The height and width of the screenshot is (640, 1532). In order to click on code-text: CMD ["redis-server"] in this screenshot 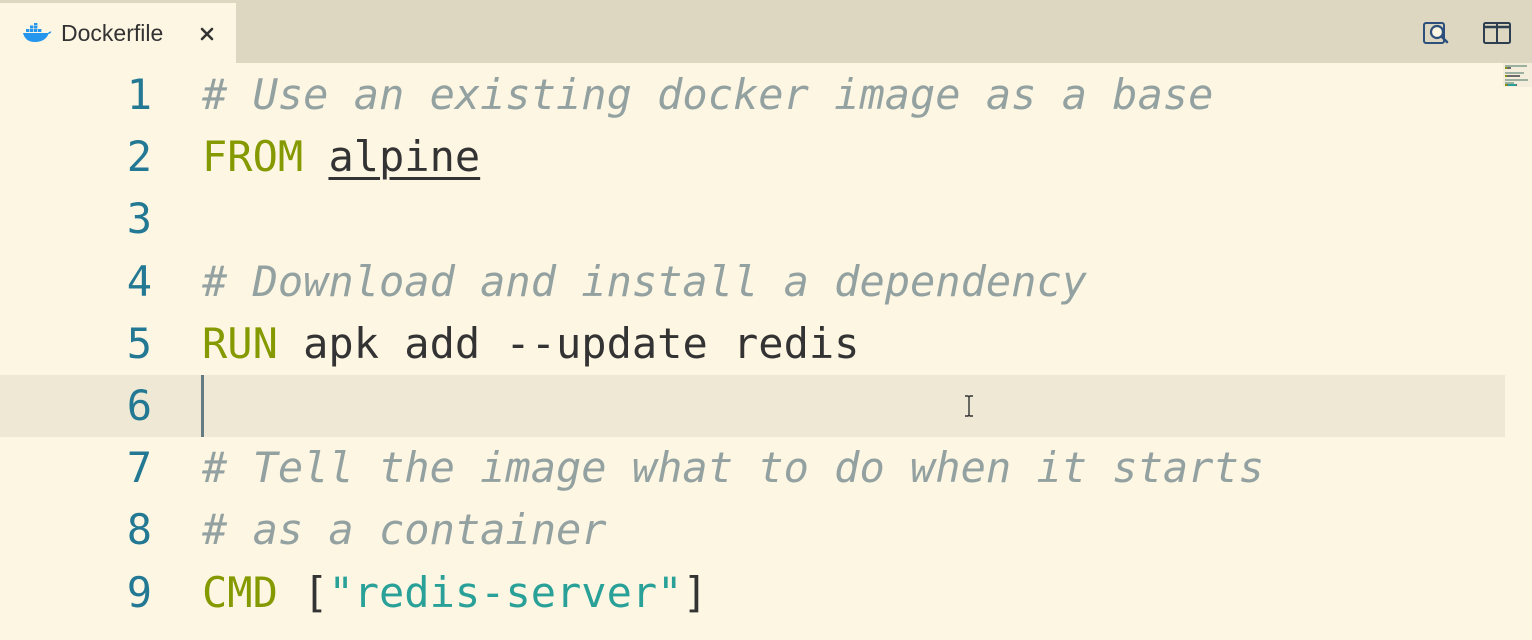, I will do `click(455, 593)`.